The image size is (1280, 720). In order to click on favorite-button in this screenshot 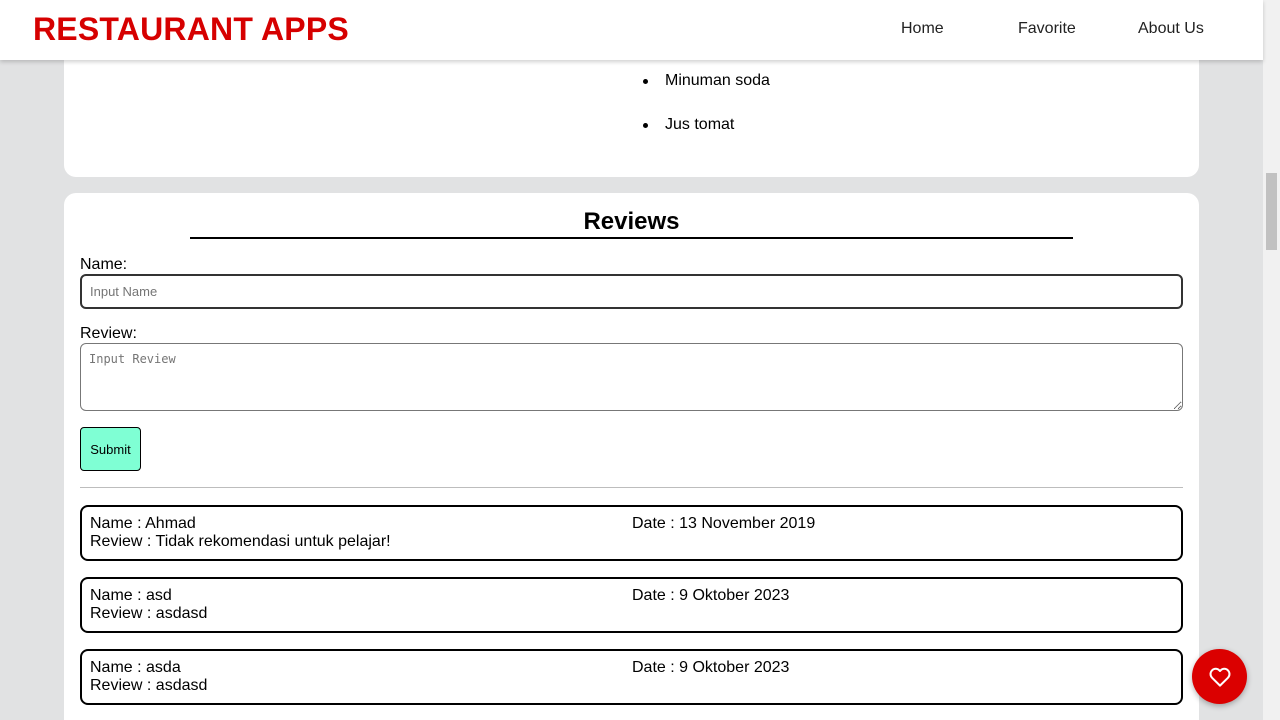, I will do `click(1219, 676)`.